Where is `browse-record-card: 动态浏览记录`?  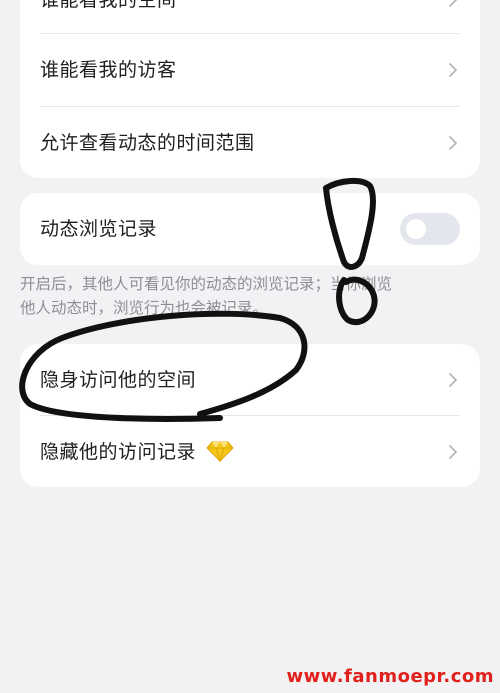 browse-record-card: 动态浏览记录 is located at coordinates (250, 229).